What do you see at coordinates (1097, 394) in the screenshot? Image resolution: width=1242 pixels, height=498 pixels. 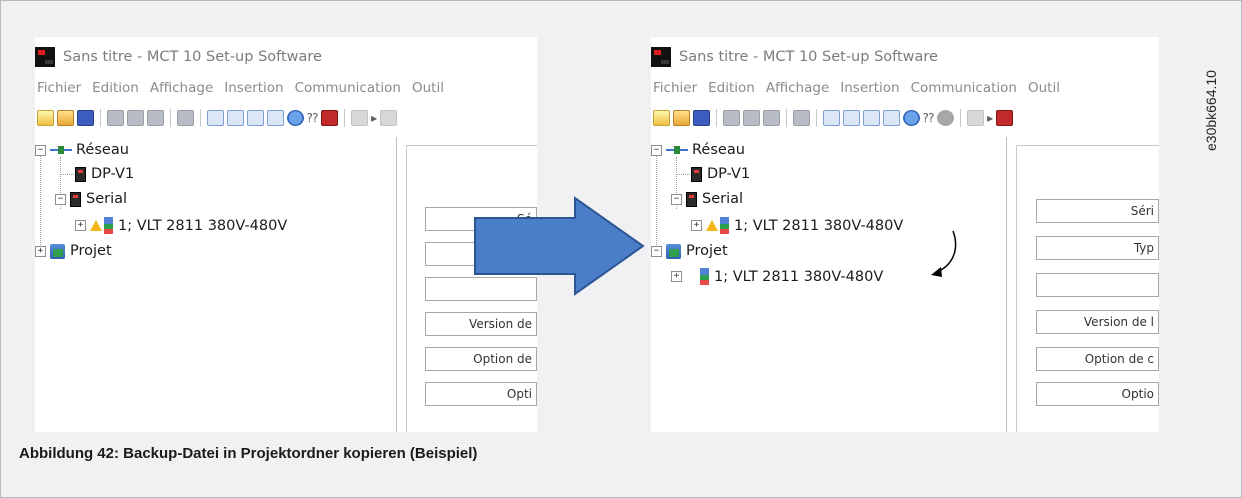 I see `property-field: Optio` at bounding box center [1097, 394].